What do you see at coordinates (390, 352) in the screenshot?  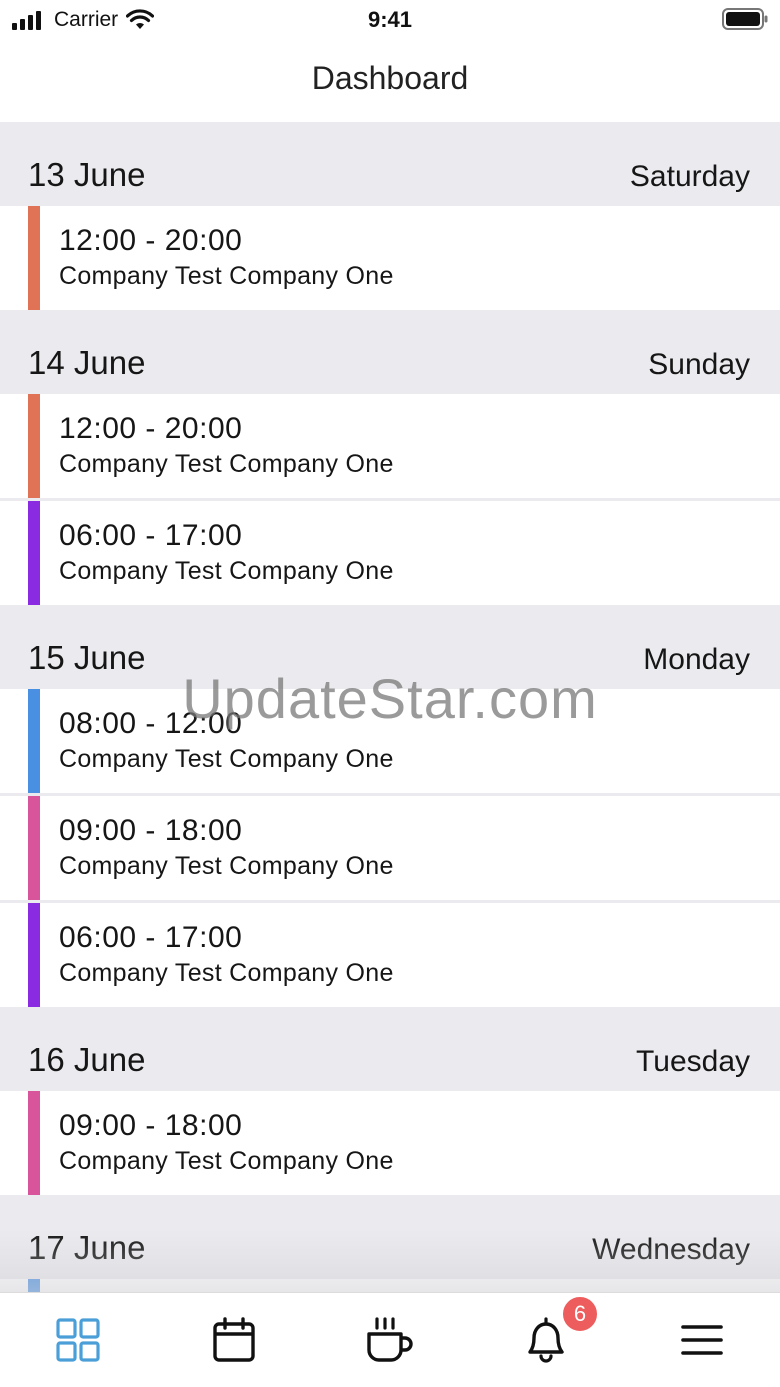 I see `day-header: 14 June Sunday` at bounding box center [390, 352].